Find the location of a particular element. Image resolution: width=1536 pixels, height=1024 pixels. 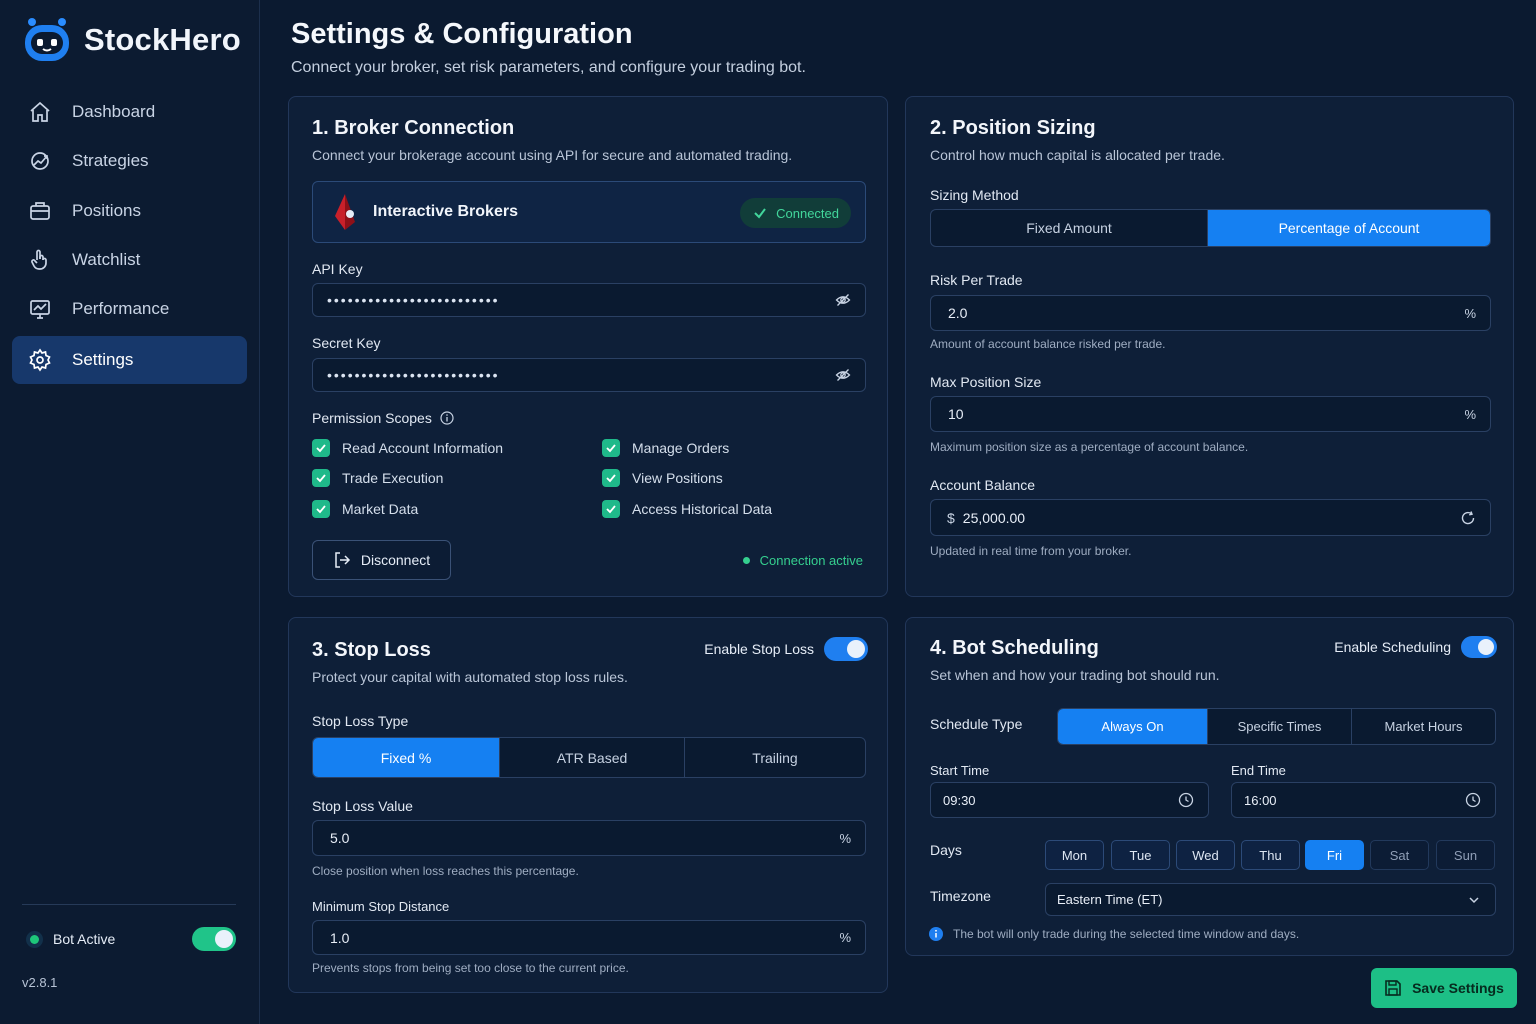

stop-loss-enable-row: Enable Stop Loss is located at coordinates (786, 649).